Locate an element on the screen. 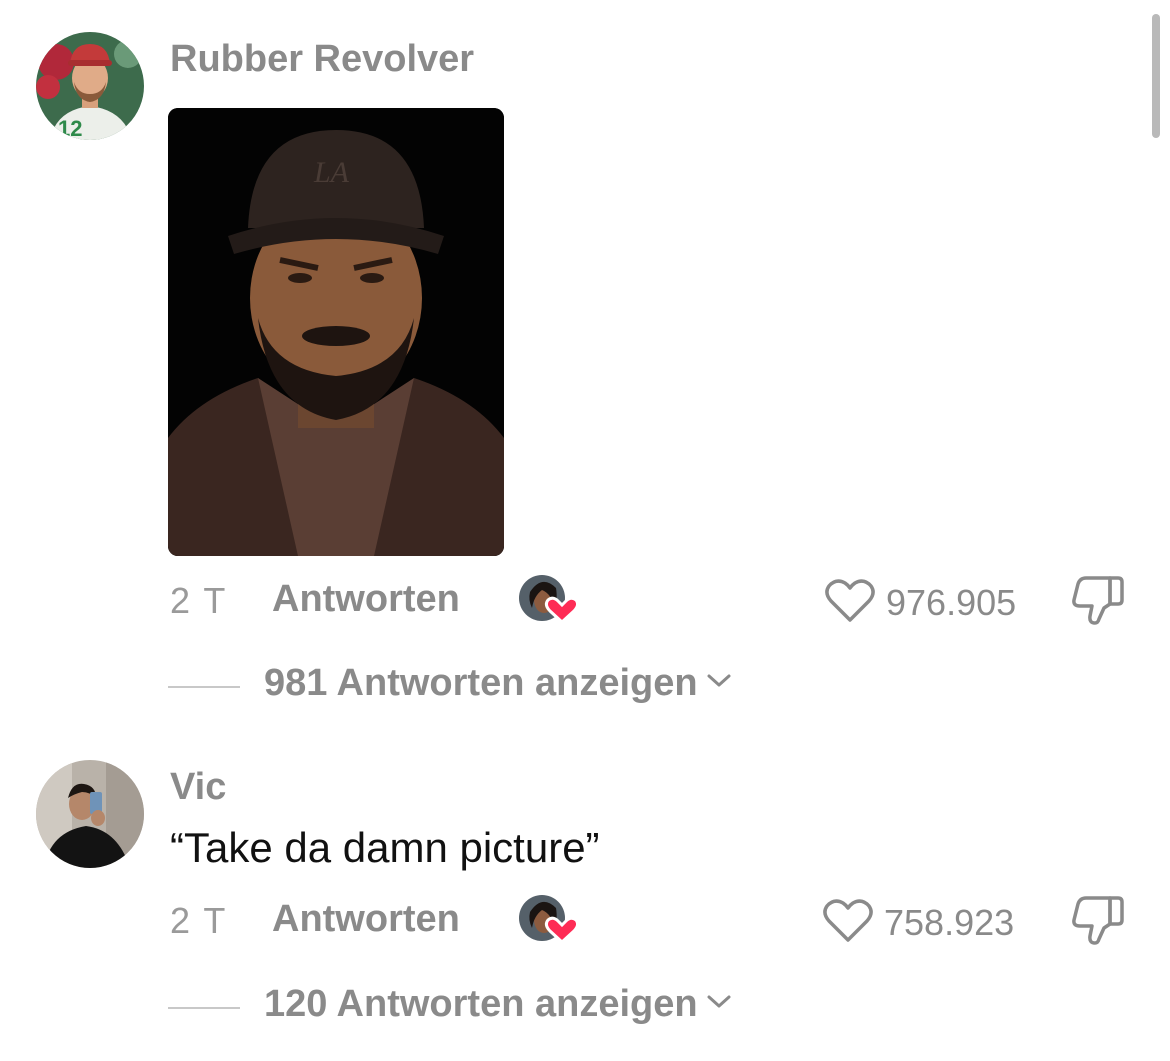  like-count: 976.905 is located at coordinates (951, 602).